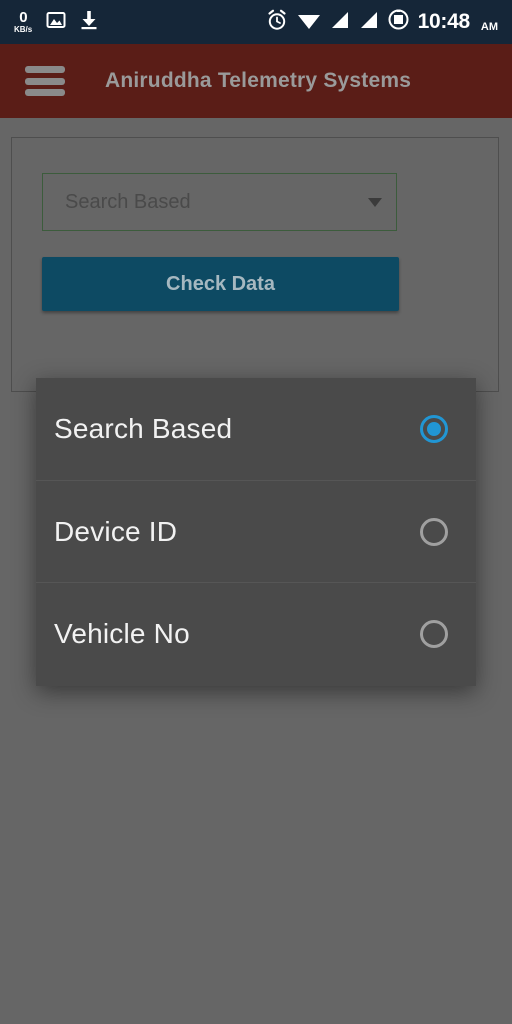 Image resolution: width=512 pixels, height=1024 pixels. Describe the element at coordinates (375, 202) in the screenshot. I see `chevron-down-icon` at that location.